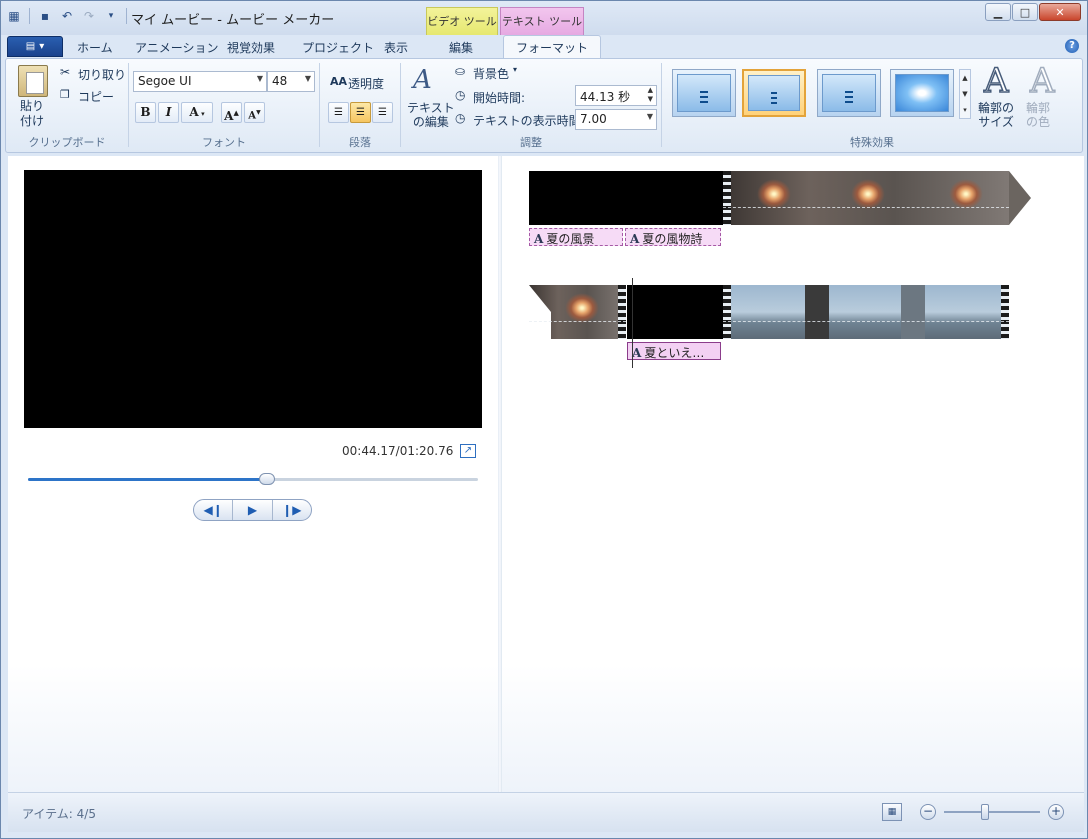  What do you see at coordinates (14, 16) in the screenshot?
I see `app-film-icon: ▦` at bounding box center [14, 16].